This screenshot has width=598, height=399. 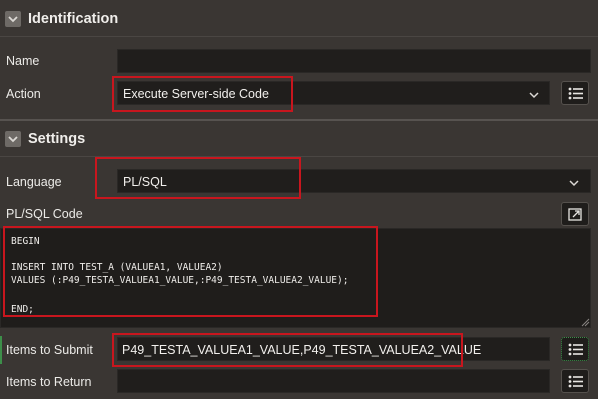 I want to click on expand-icon, so click(x=575, y=214).